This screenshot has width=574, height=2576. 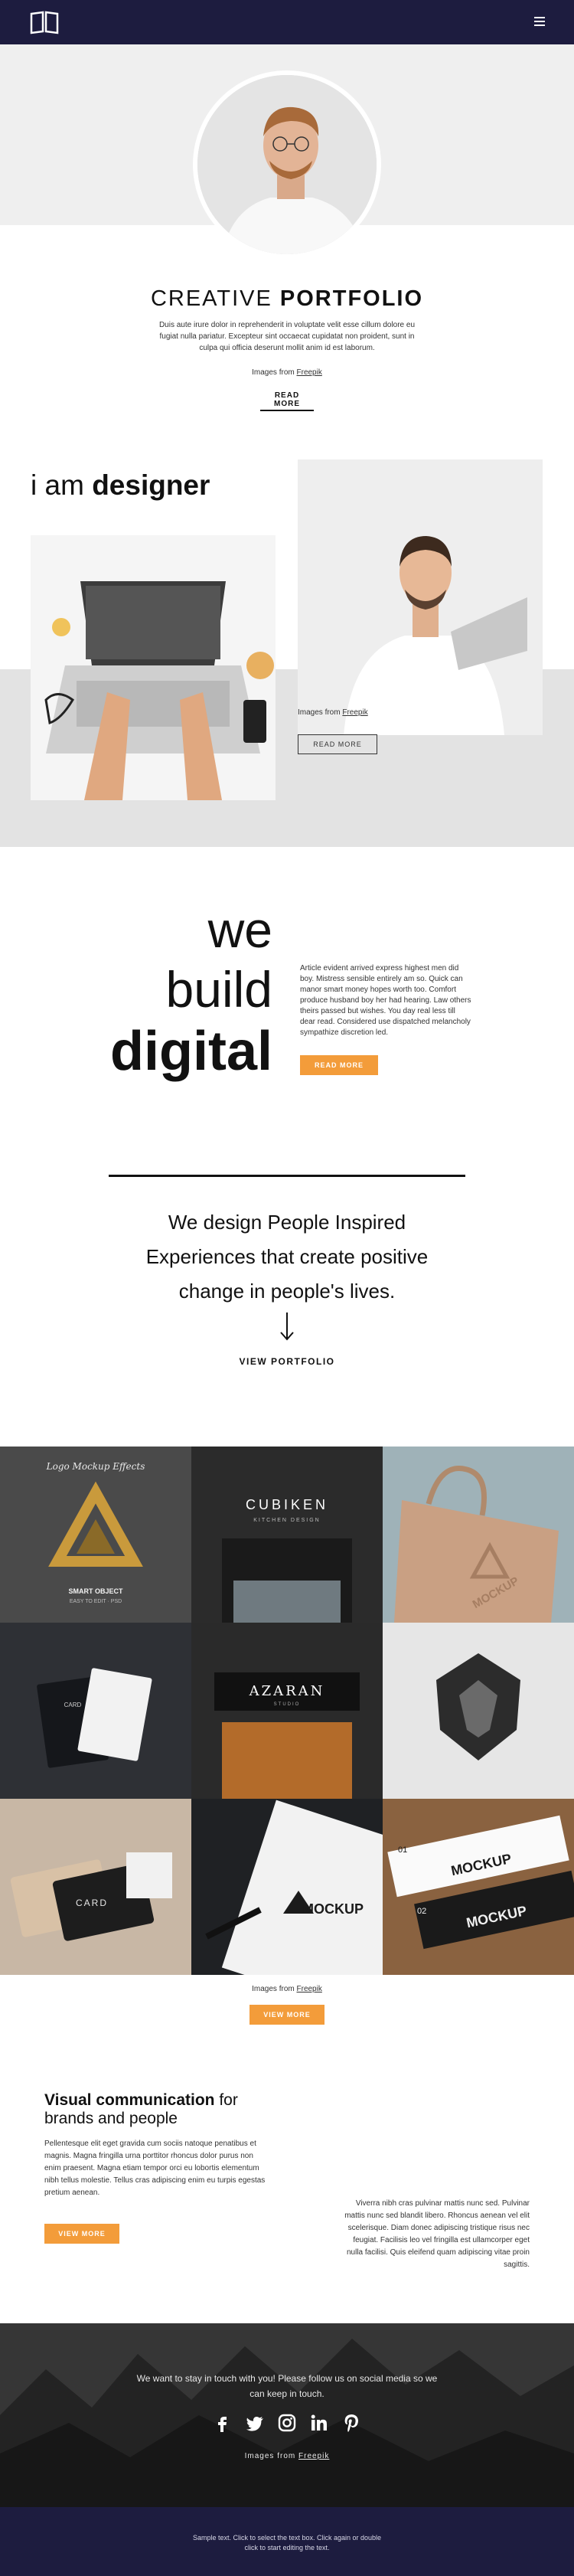 What do you see at coordinates (81, 2234) in the screenshot?
I see `visual-view-more-button: VIEW MORE` at bounding box center [81, 2234].